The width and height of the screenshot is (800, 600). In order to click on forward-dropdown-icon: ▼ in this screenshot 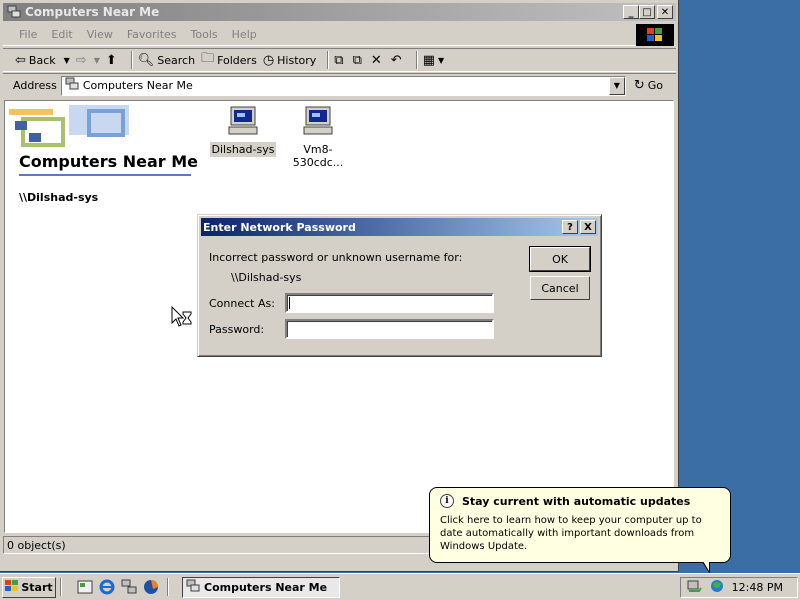, I will do `click(97, 60)`.